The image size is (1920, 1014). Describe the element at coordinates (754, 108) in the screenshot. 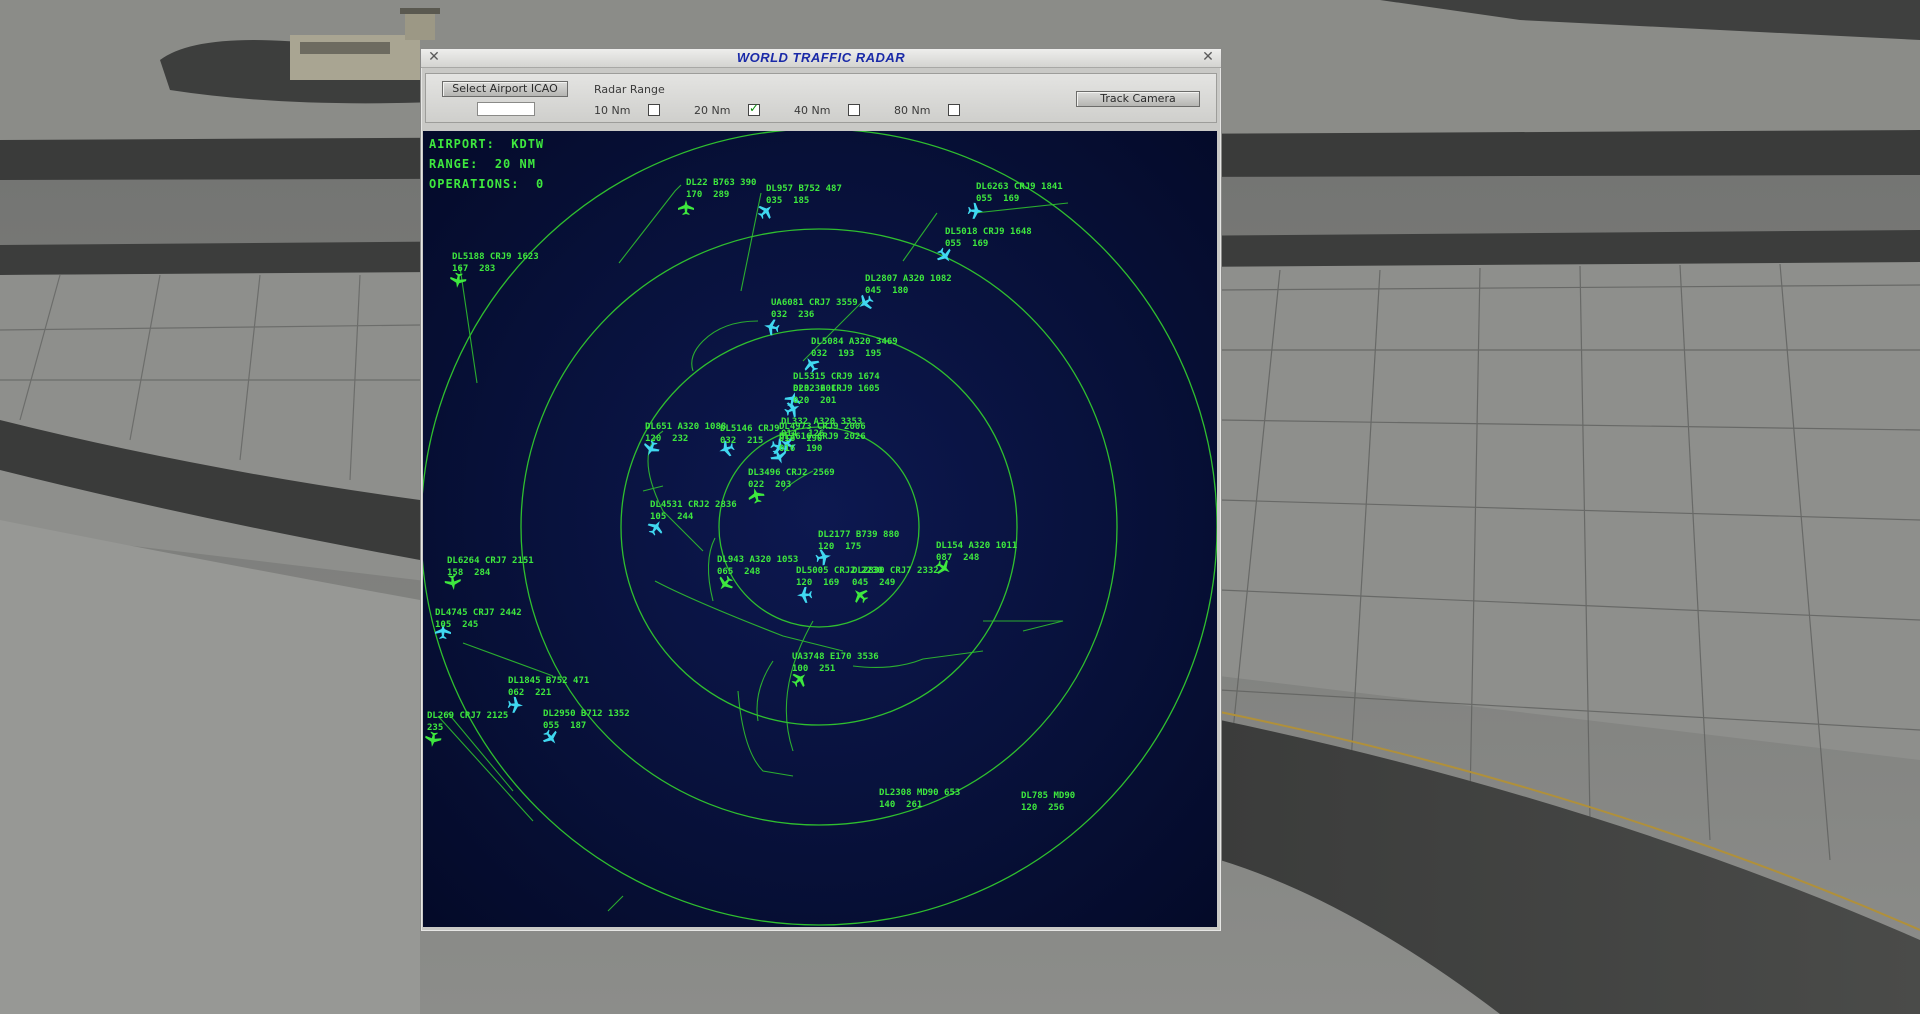

I see `range-20-checkbox` at that location.